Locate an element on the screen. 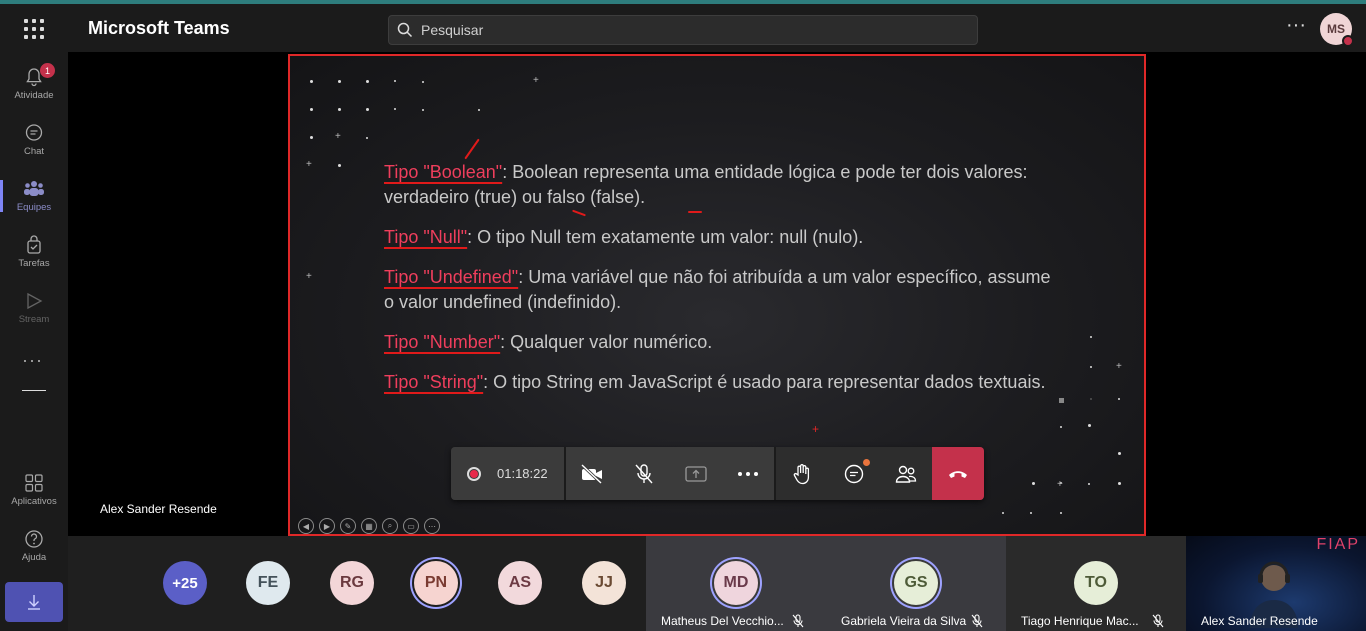 The width and height of the screenshot is (1366, 631). app-title: Microsoft Teams is located at coordinates (159, 28).